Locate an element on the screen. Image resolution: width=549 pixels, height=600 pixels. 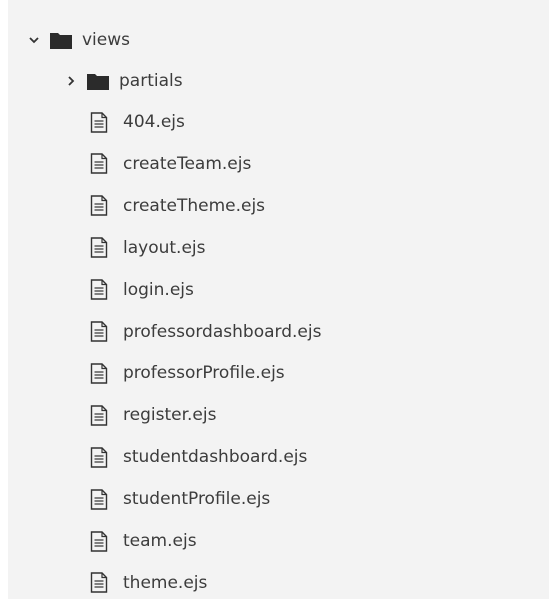
tree-file-item: team.ejs is located at coordinates (143, 541).